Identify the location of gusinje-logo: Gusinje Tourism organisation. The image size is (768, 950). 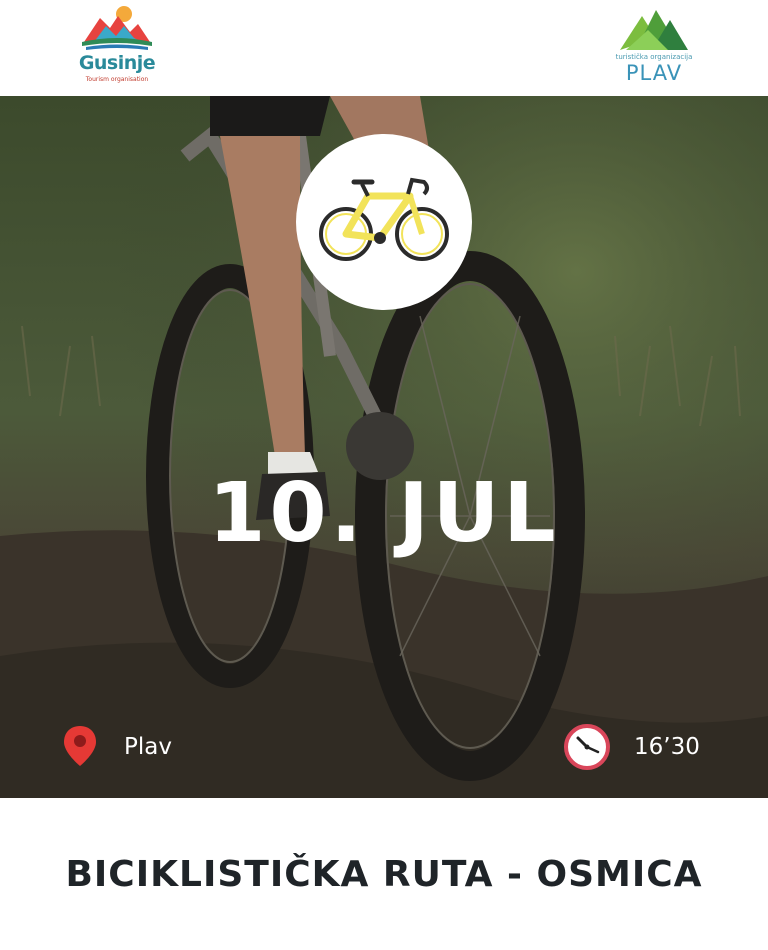
(117, 46).